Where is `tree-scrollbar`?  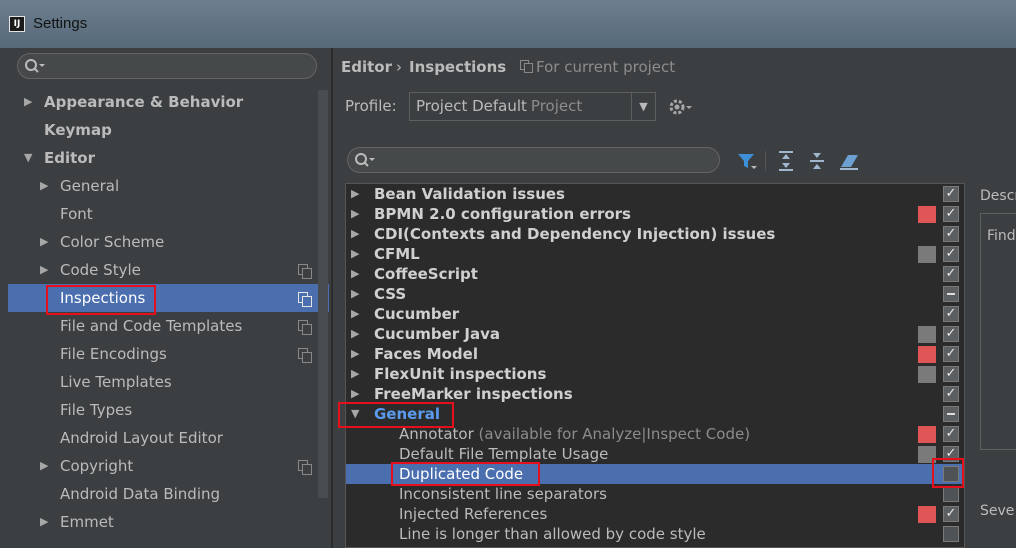
tree-scrollbar is located at coordinates (323, 294).